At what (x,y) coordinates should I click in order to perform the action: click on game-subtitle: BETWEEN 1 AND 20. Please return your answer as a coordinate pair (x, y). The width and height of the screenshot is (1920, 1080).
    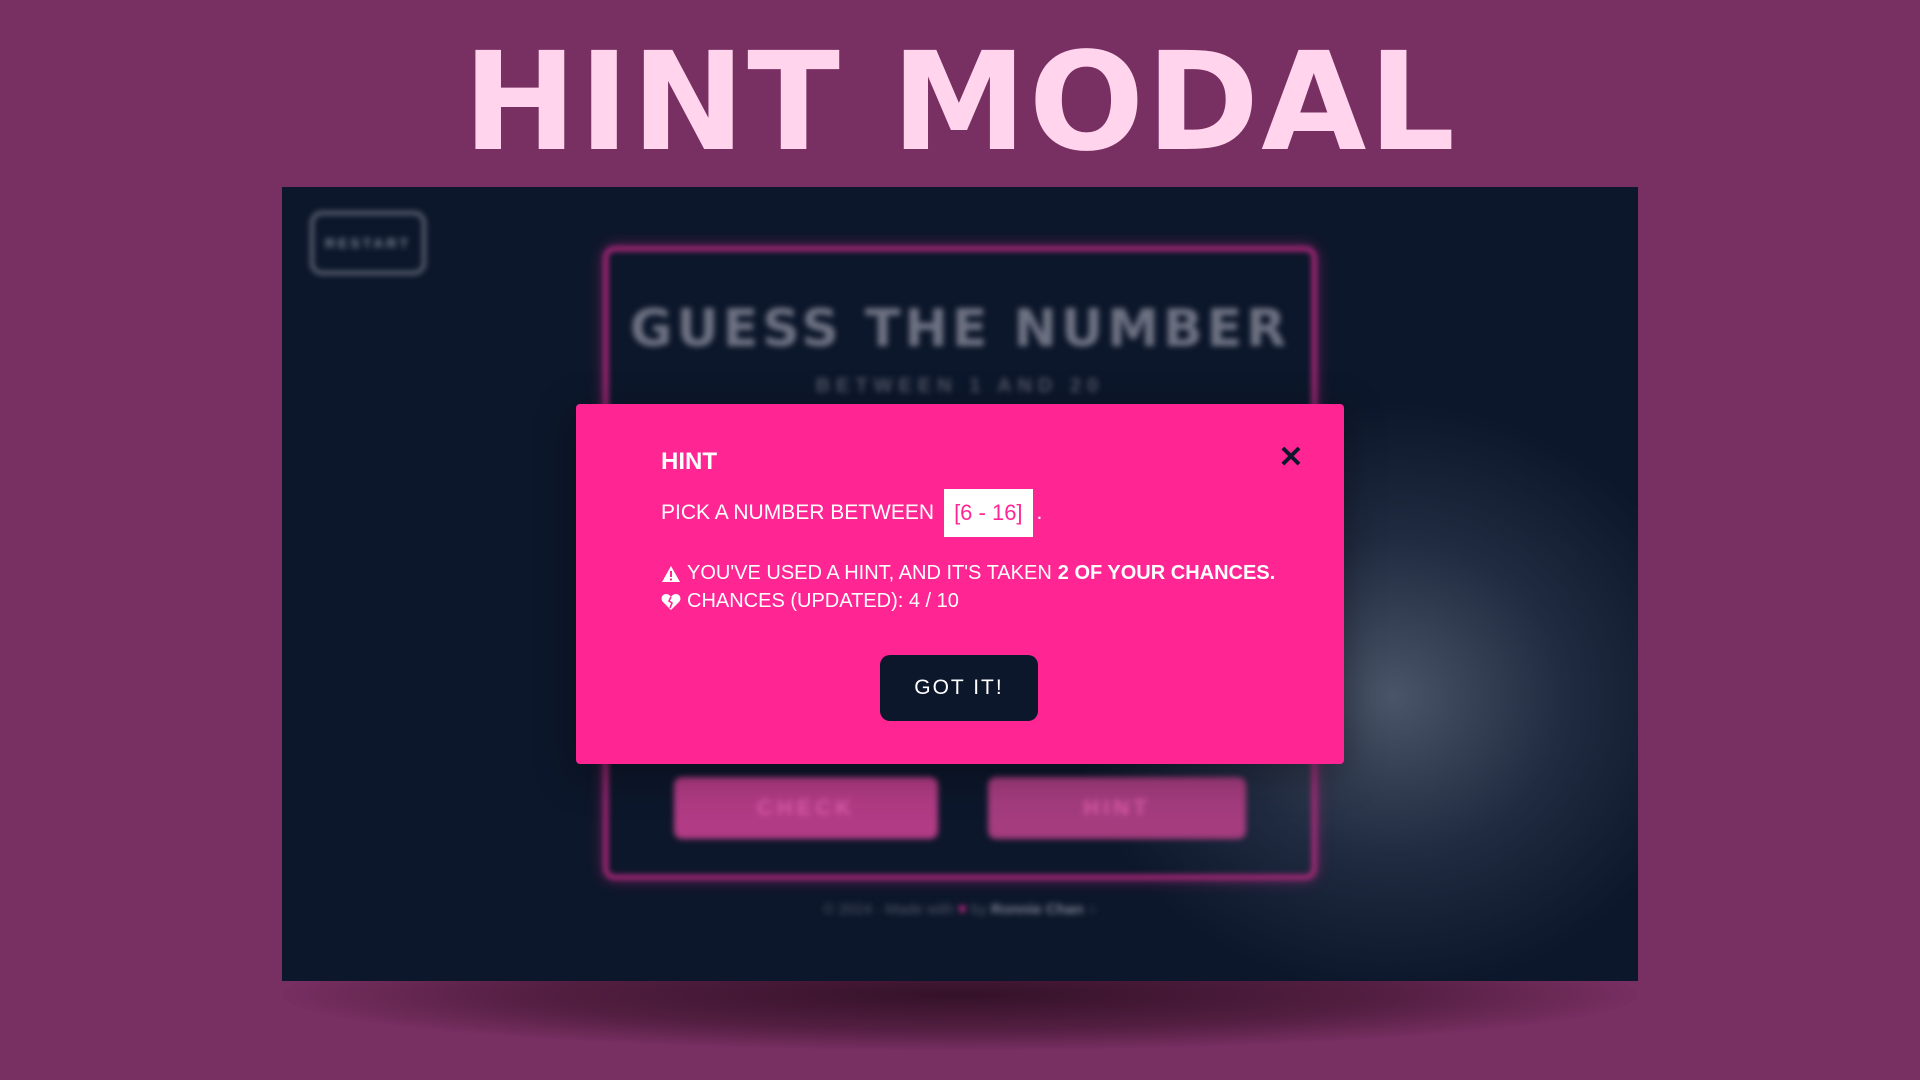
    Looking at the image, I should click on (960, 386).